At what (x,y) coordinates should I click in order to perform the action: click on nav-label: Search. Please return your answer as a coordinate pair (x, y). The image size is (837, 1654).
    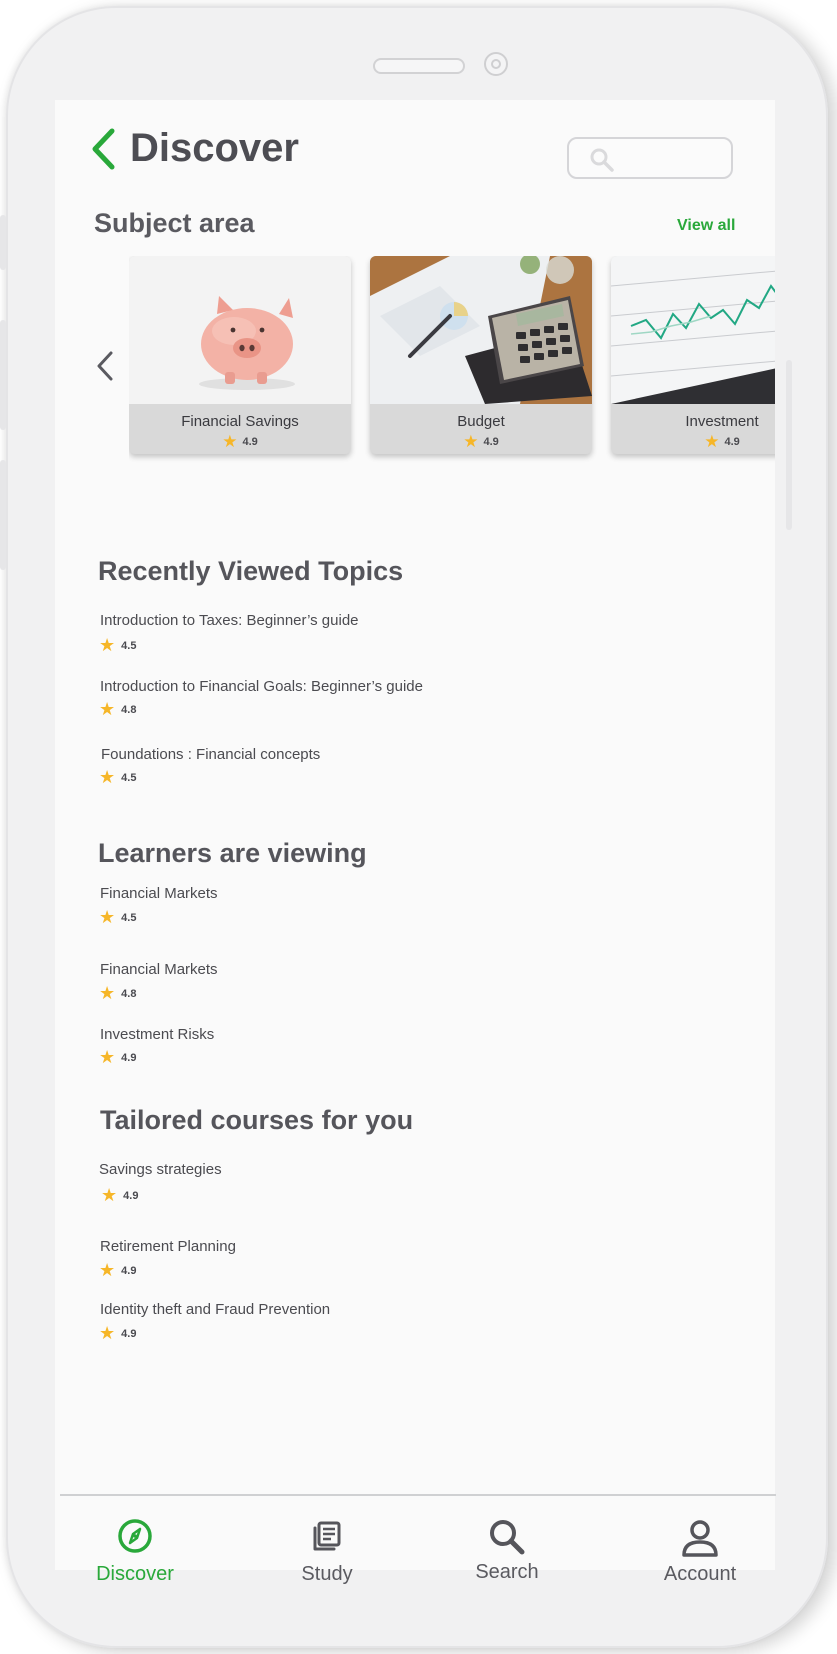
    Looking at the image, I should click on (507, 1572).